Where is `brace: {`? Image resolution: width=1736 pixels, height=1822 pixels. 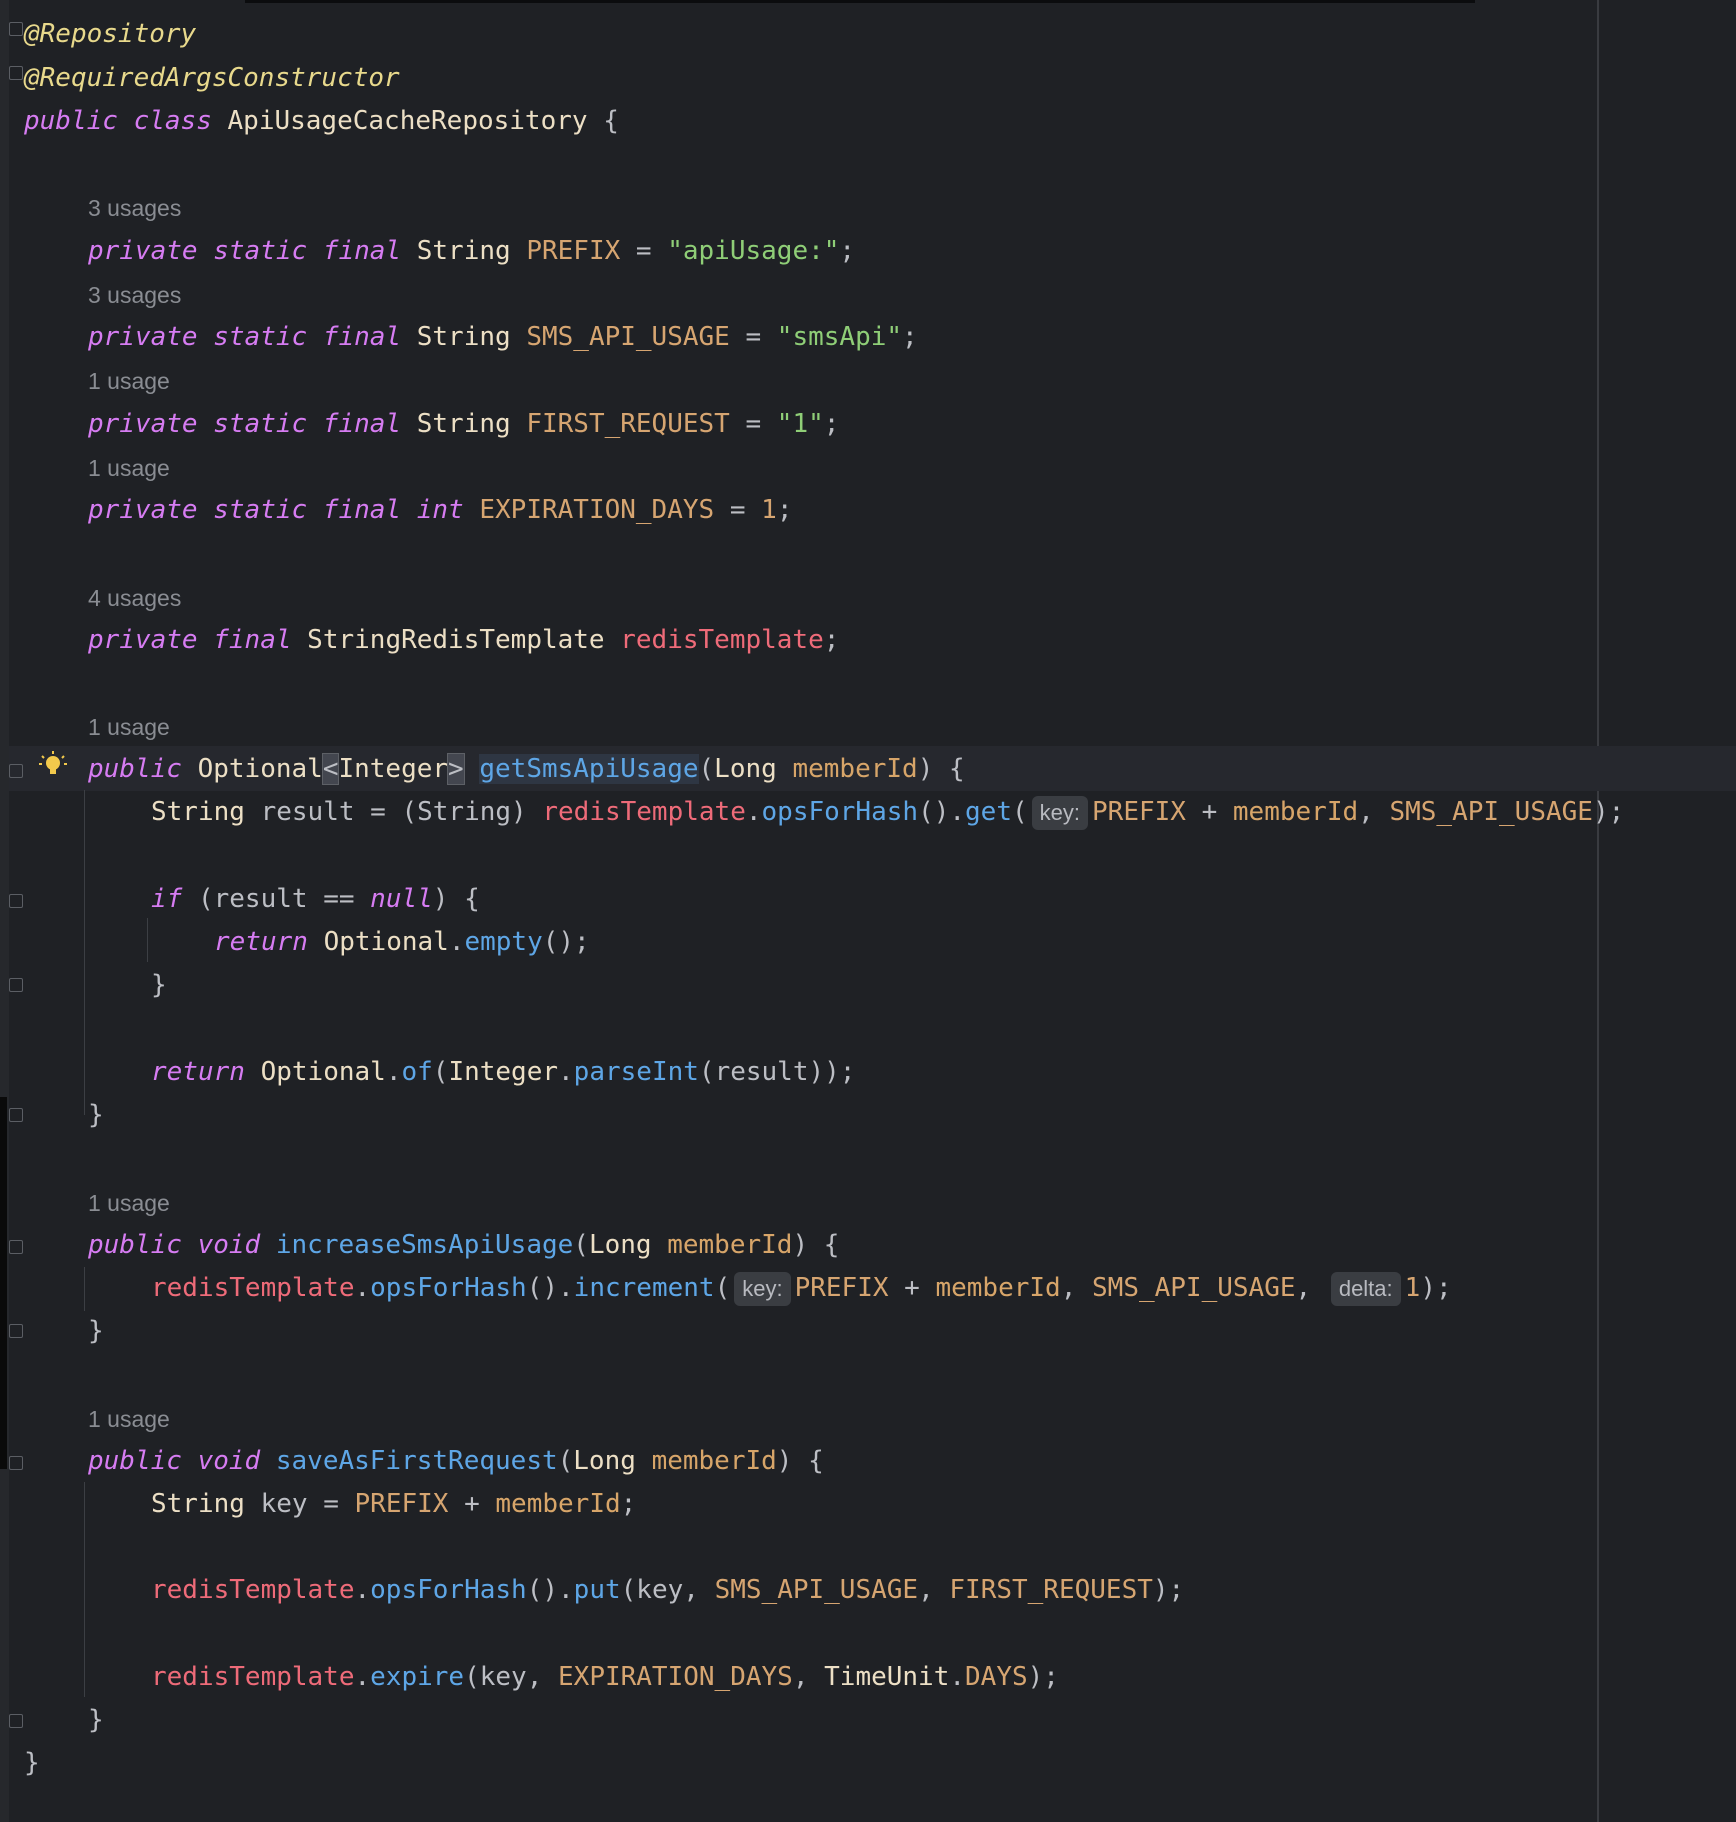 brace: { is located at coordinates (611, 121).